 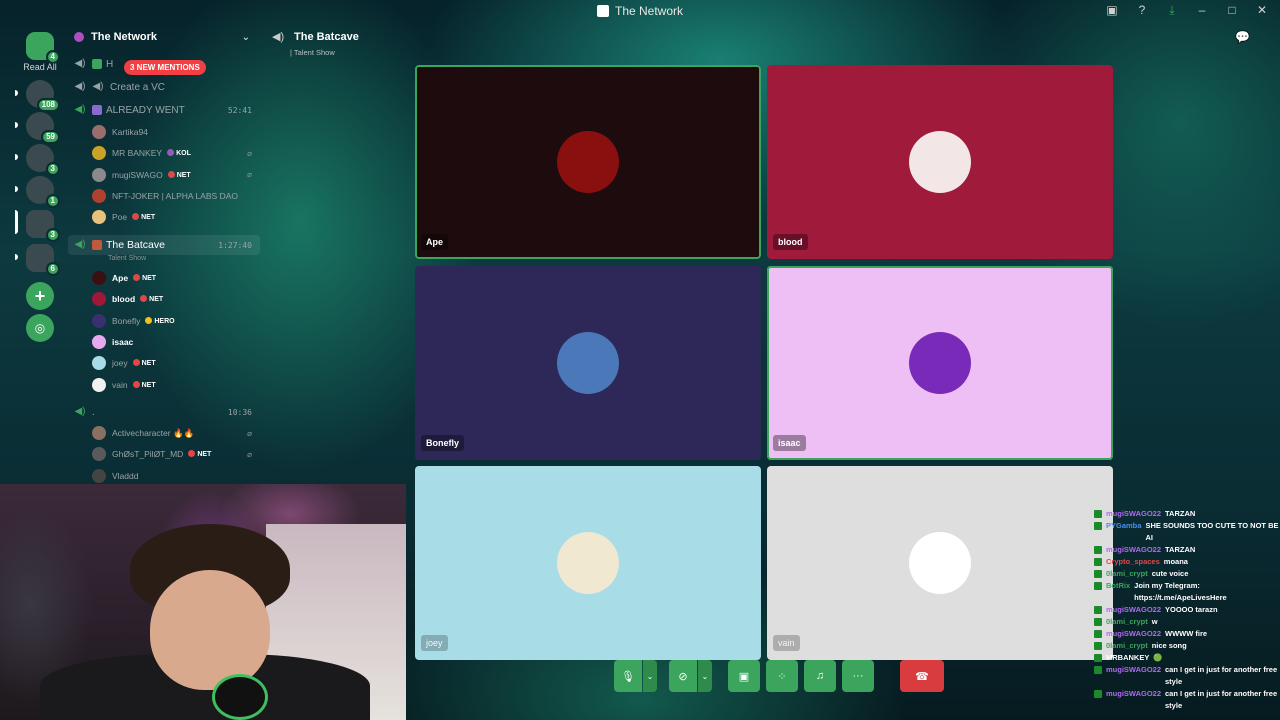 What do you see at coordinates (1187, 514) in the screenshot?
I see `chat-message: mugiSWAGO22 TARZAN` at bounding box center [1187, 514].